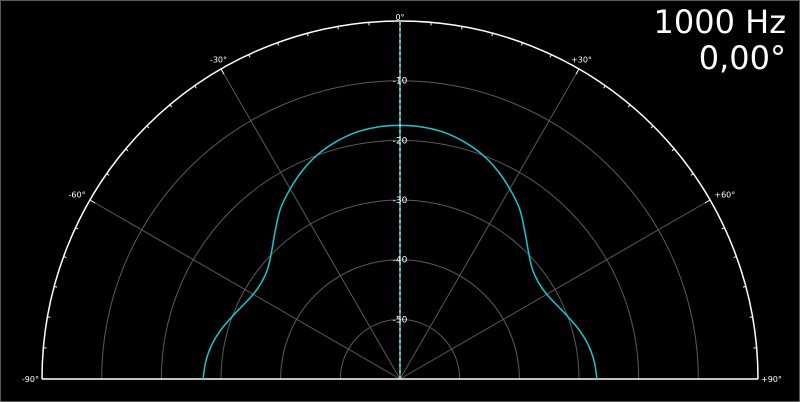 The width and height of the screenshot is (800, 402). Describe the element at coordinates (400, 82) in the screenshot. I see `radial-tick-label: -10` at that location.